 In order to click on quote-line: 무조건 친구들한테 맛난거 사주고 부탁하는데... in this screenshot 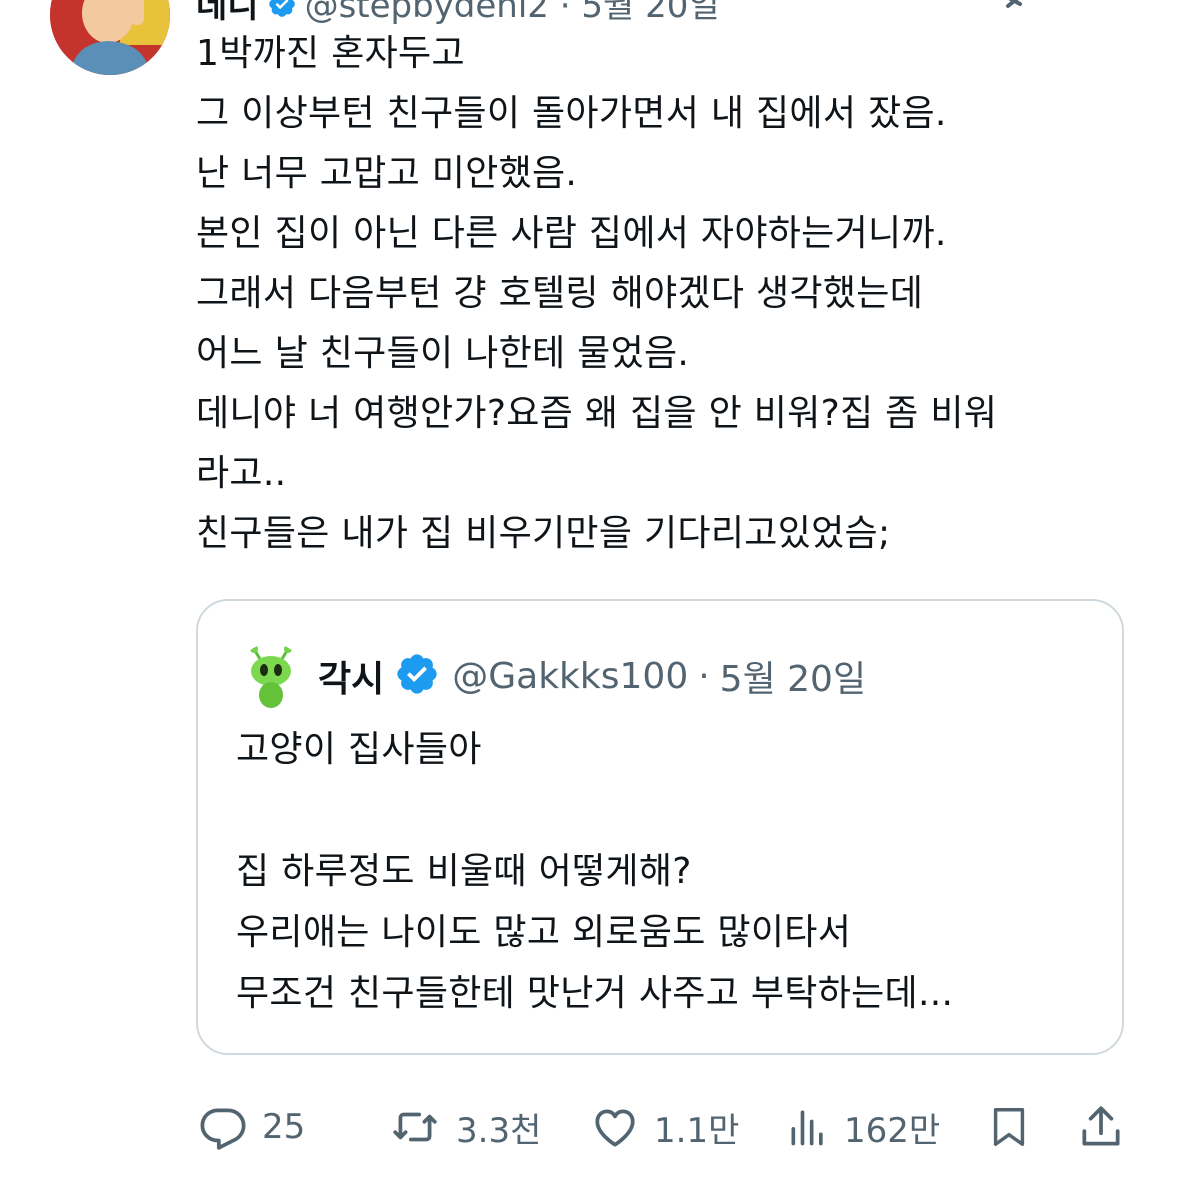, I will do `click(595, 993)`.